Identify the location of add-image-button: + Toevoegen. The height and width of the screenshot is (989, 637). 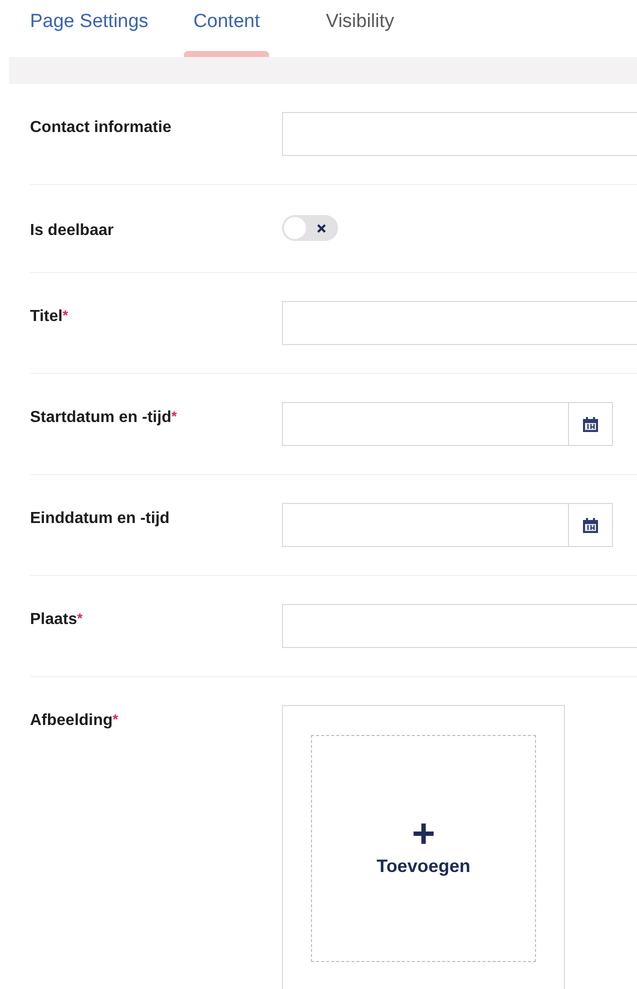
(423, 848).